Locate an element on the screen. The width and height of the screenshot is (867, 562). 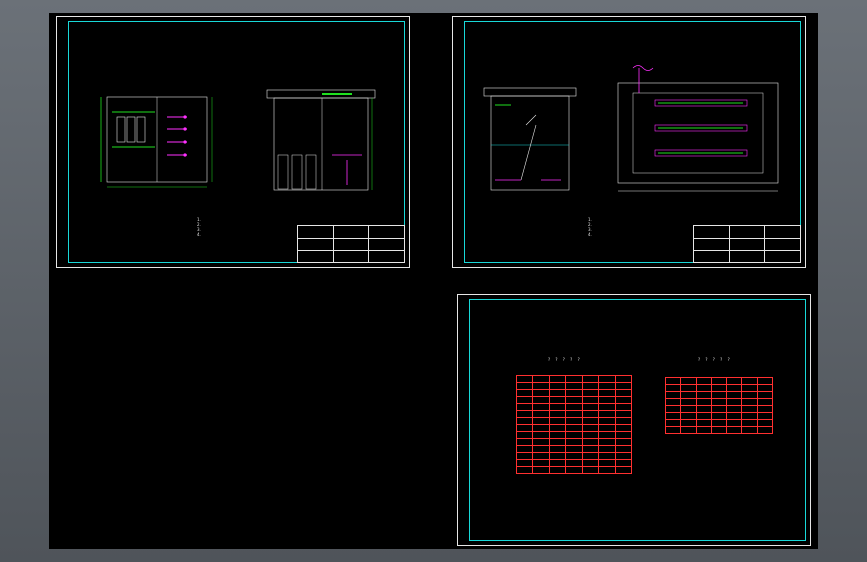
equipment-table-right is located at coordinates (719, 405).